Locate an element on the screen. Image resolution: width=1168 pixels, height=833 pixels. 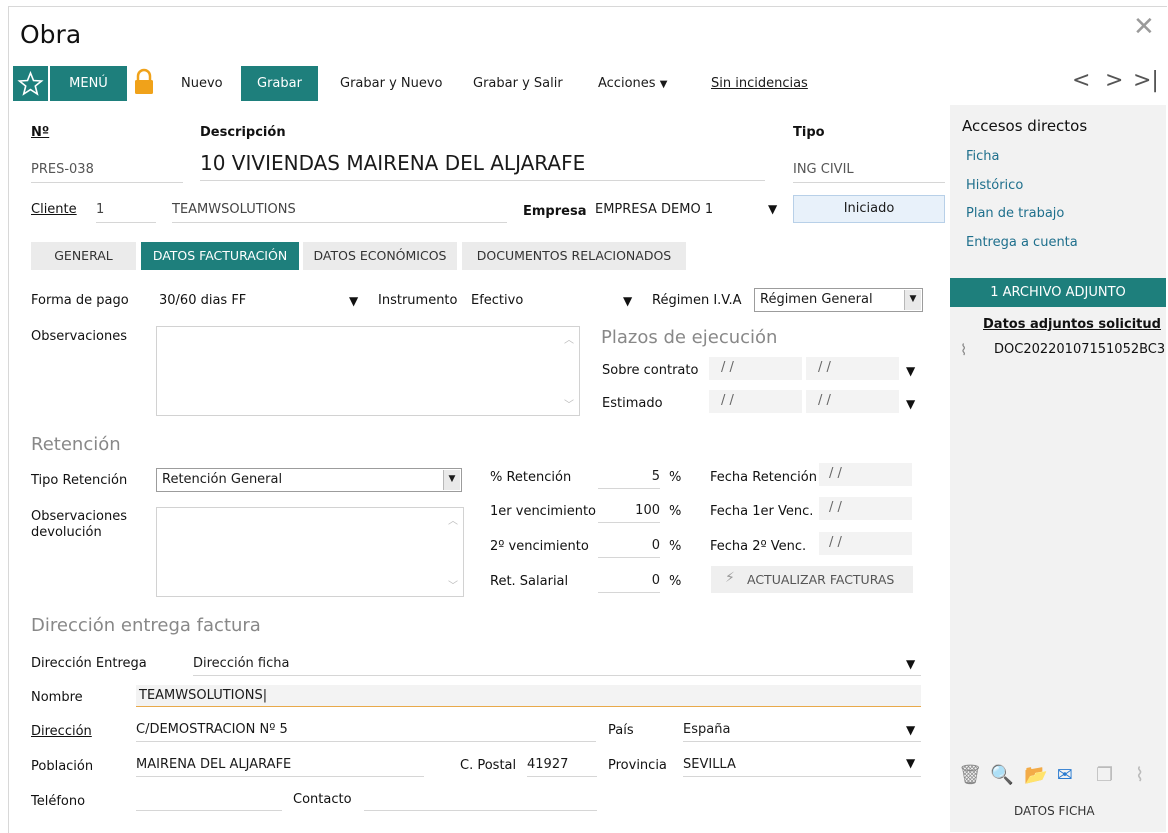
pct-retencion-field: 5 is located at coordinates (629, 477).